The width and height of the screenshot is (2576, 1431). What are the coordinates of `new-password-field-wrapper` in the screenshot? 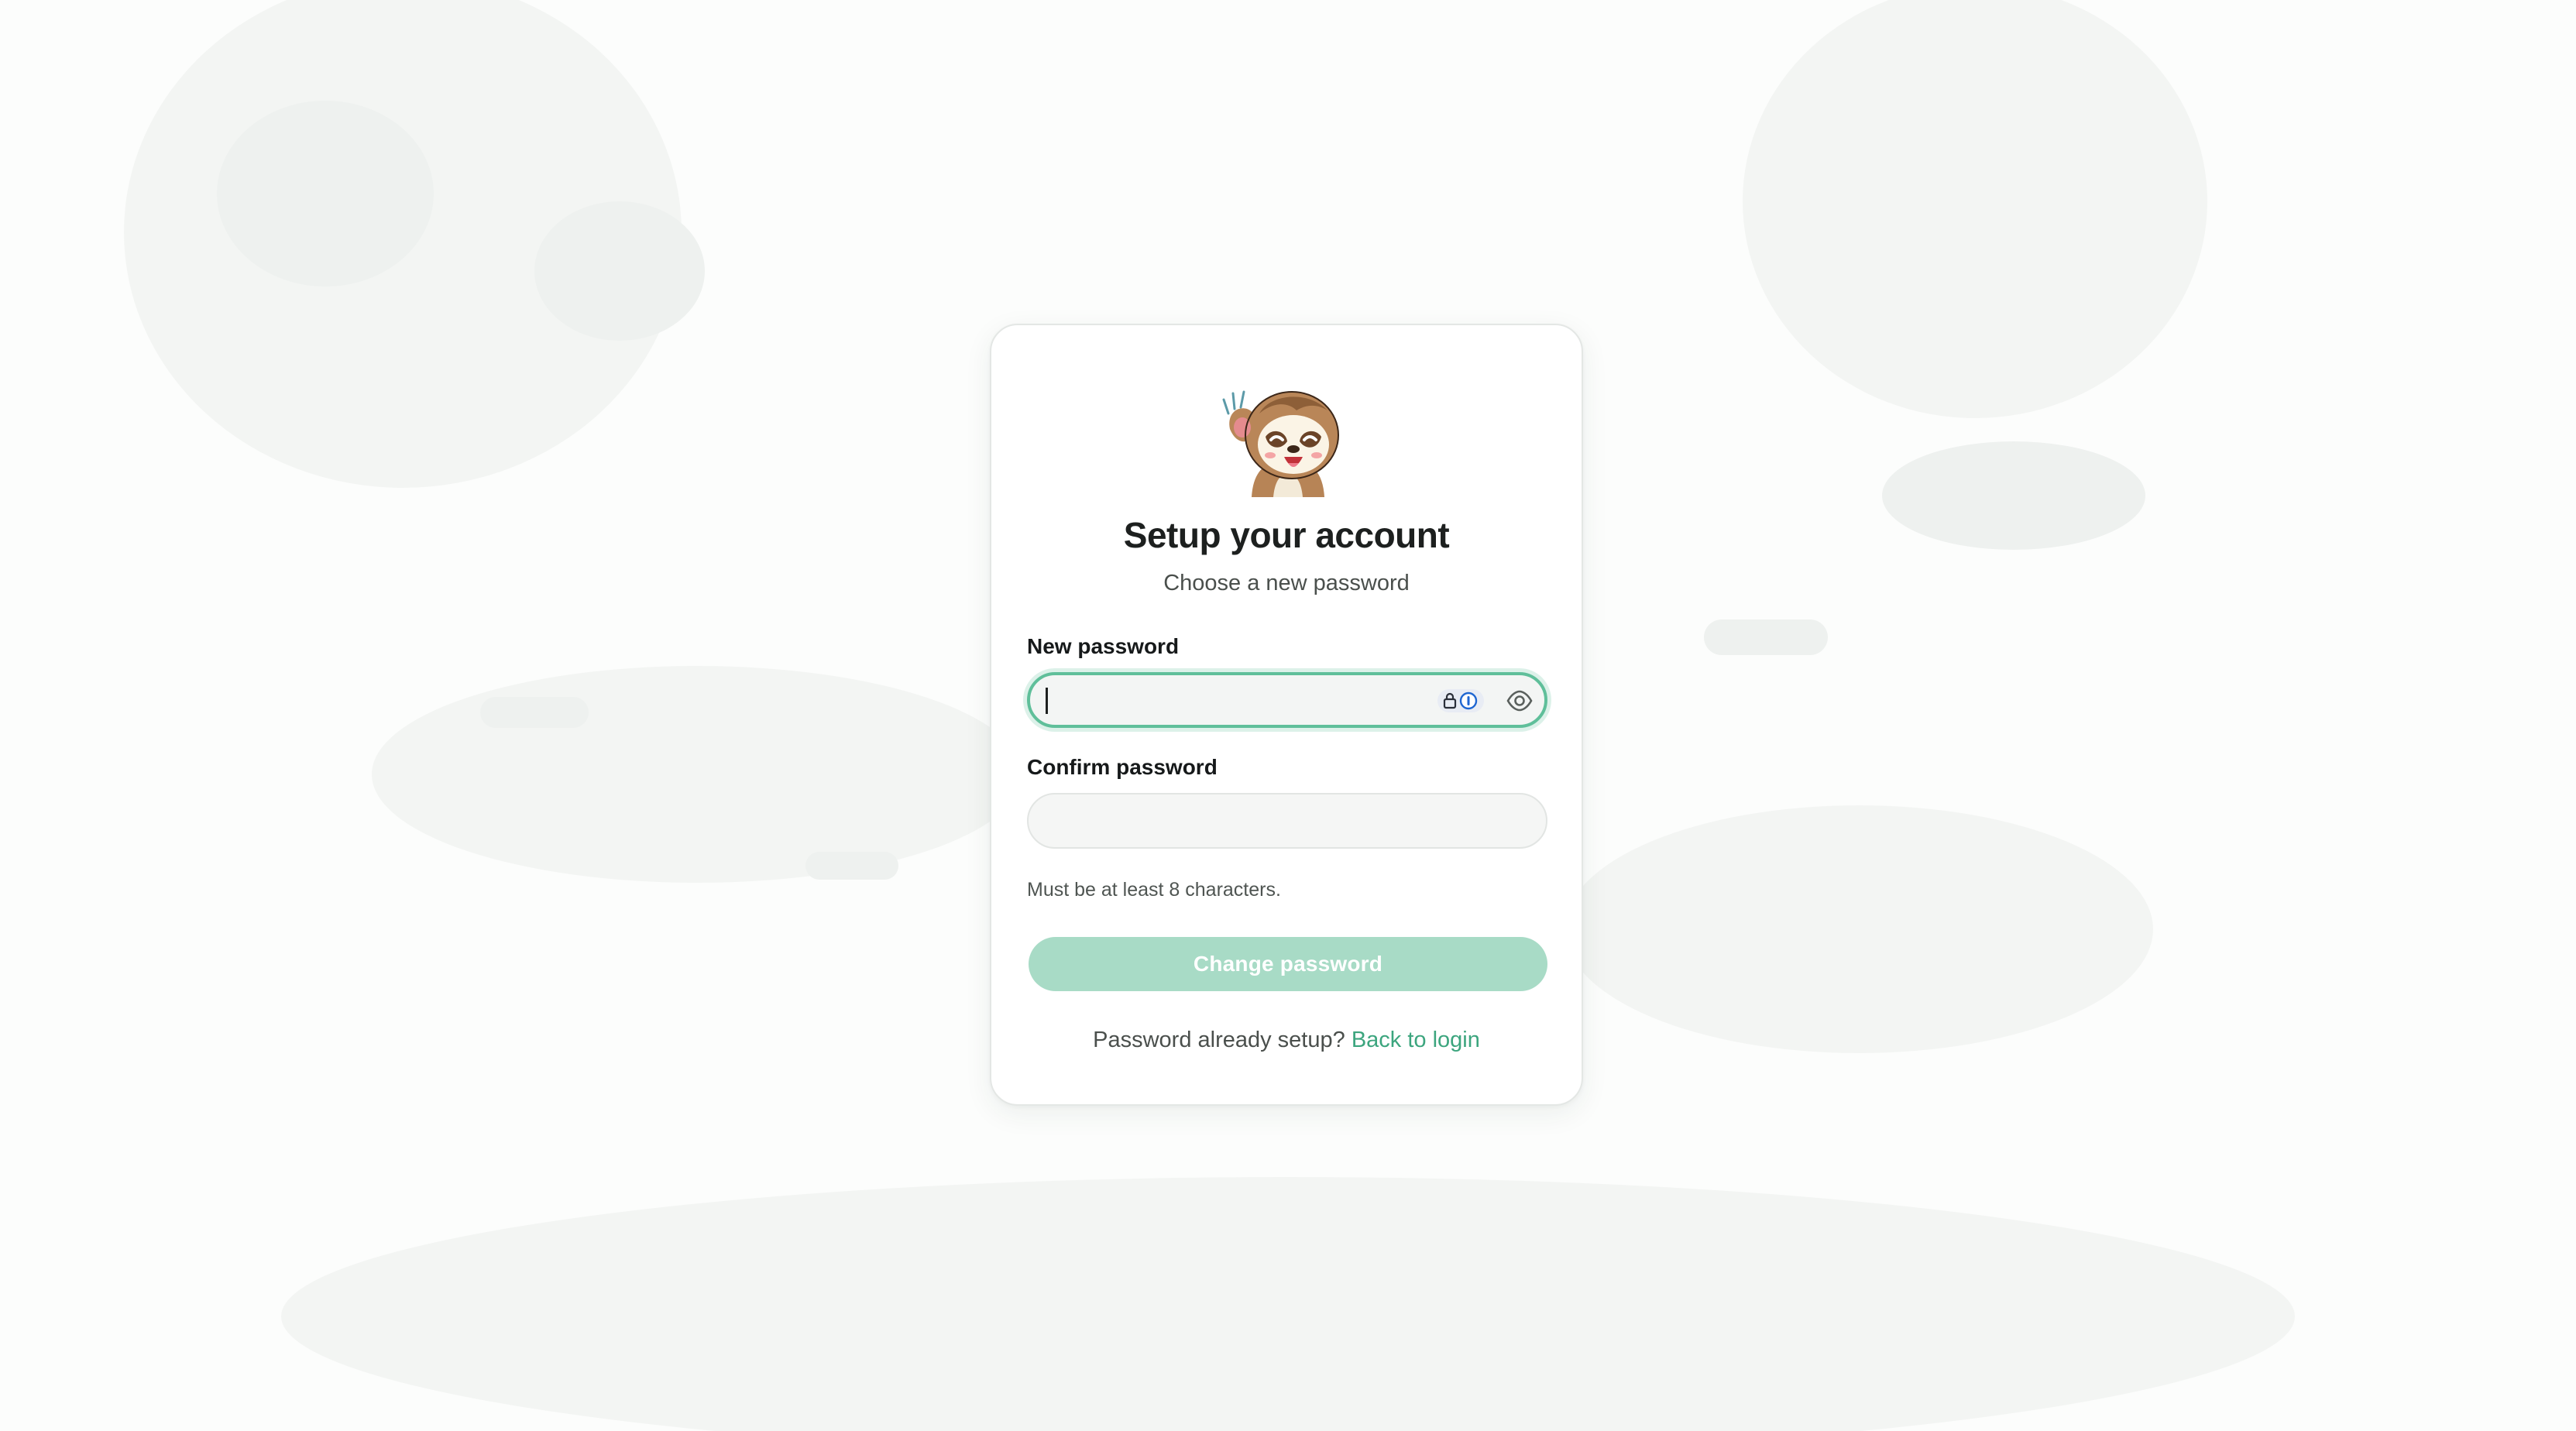 It's located at (1287, 700).